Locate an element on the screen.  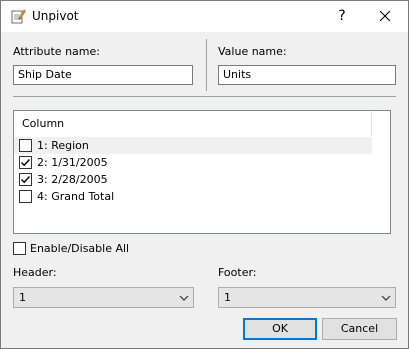
list-item-label: 1: Region is located at coordinates (63, 145).